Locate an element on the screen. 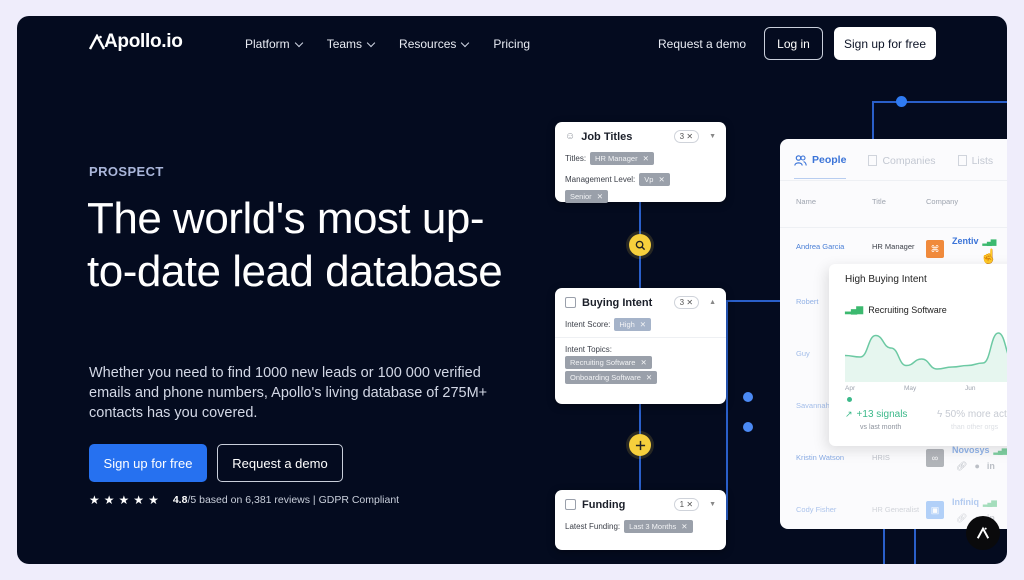  search-node is located at coordinates (640, 245).